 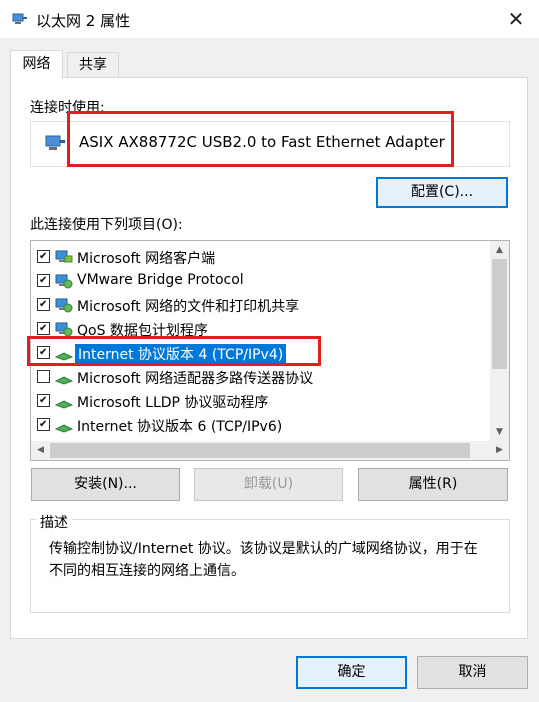 I want to click on list-item: VMware Bridge Protocol, so click(x=260, y=281).